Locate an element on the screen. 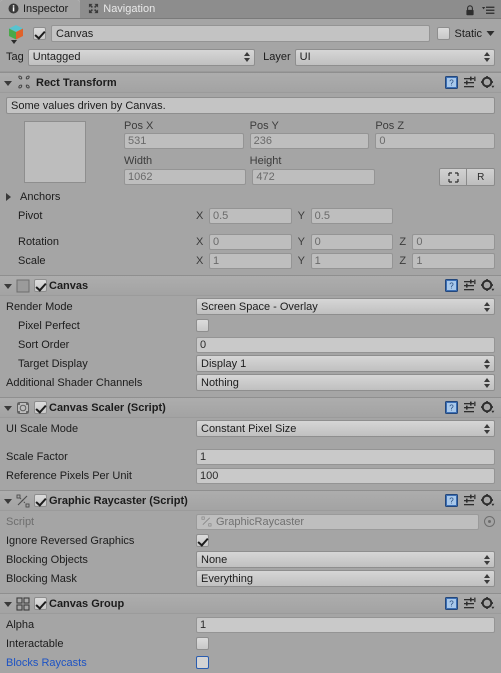 The height and width of the screenshot is (673, 501). graphic-raycaster-icon is located at coordinates (23, 501).